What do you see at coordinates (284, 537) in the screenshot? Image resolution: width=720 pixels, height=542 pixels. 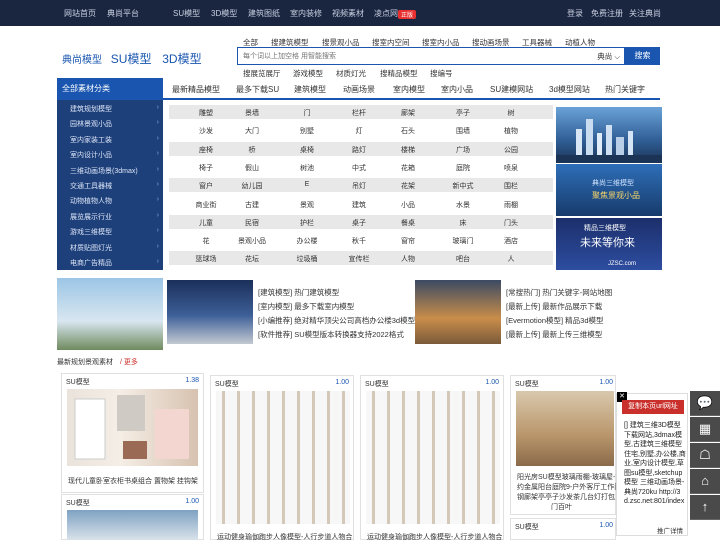 I see `card-caption: 运动健身瑜伽跑步人像模型-人行步道人物合` at bounding box center [284, 537].